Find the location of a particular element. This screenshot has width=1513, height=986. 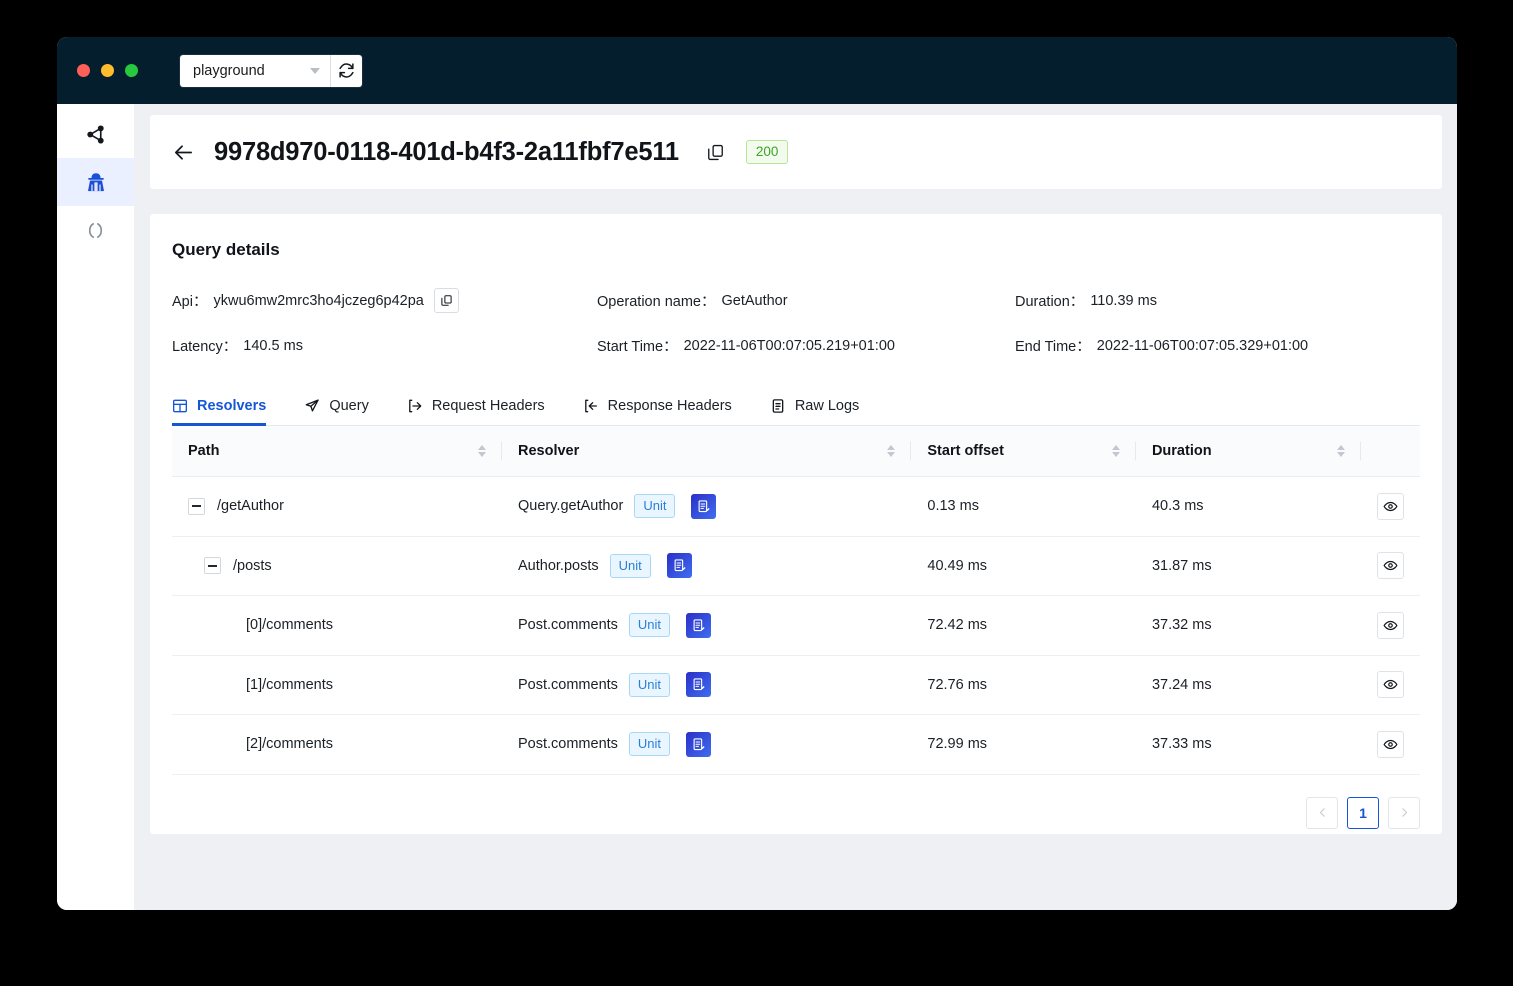

cell-start-offset: 72.99 ms is located at coordinates (1023, 744).